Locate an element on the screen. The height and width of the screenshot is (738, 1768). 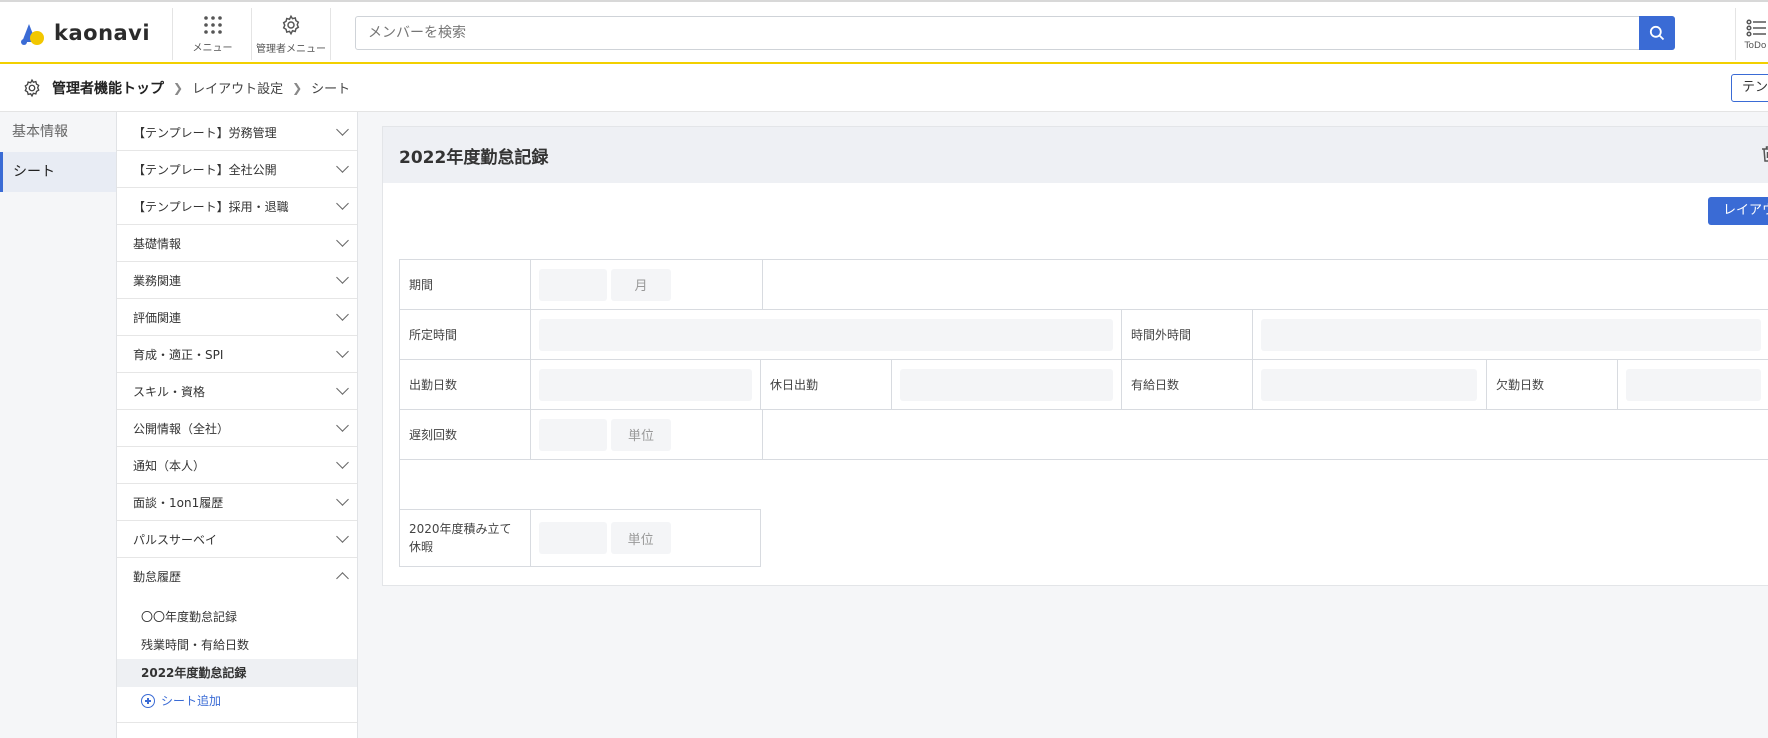
form-row: 2020年度積み立て休暇 単位 is located at coordinates (580, 538).